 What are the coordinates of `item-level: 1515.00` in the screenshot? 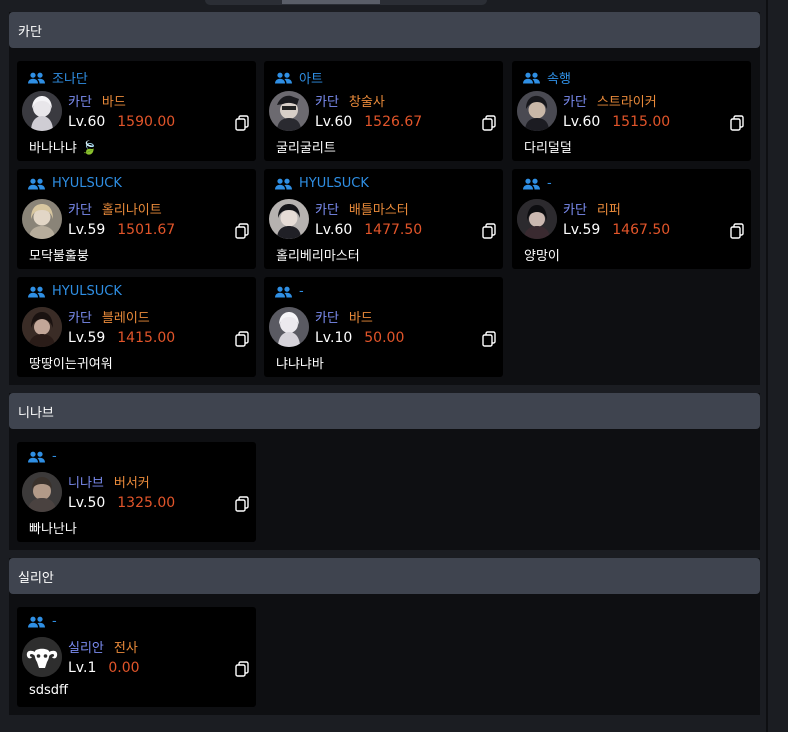 It's located at (641, 122).